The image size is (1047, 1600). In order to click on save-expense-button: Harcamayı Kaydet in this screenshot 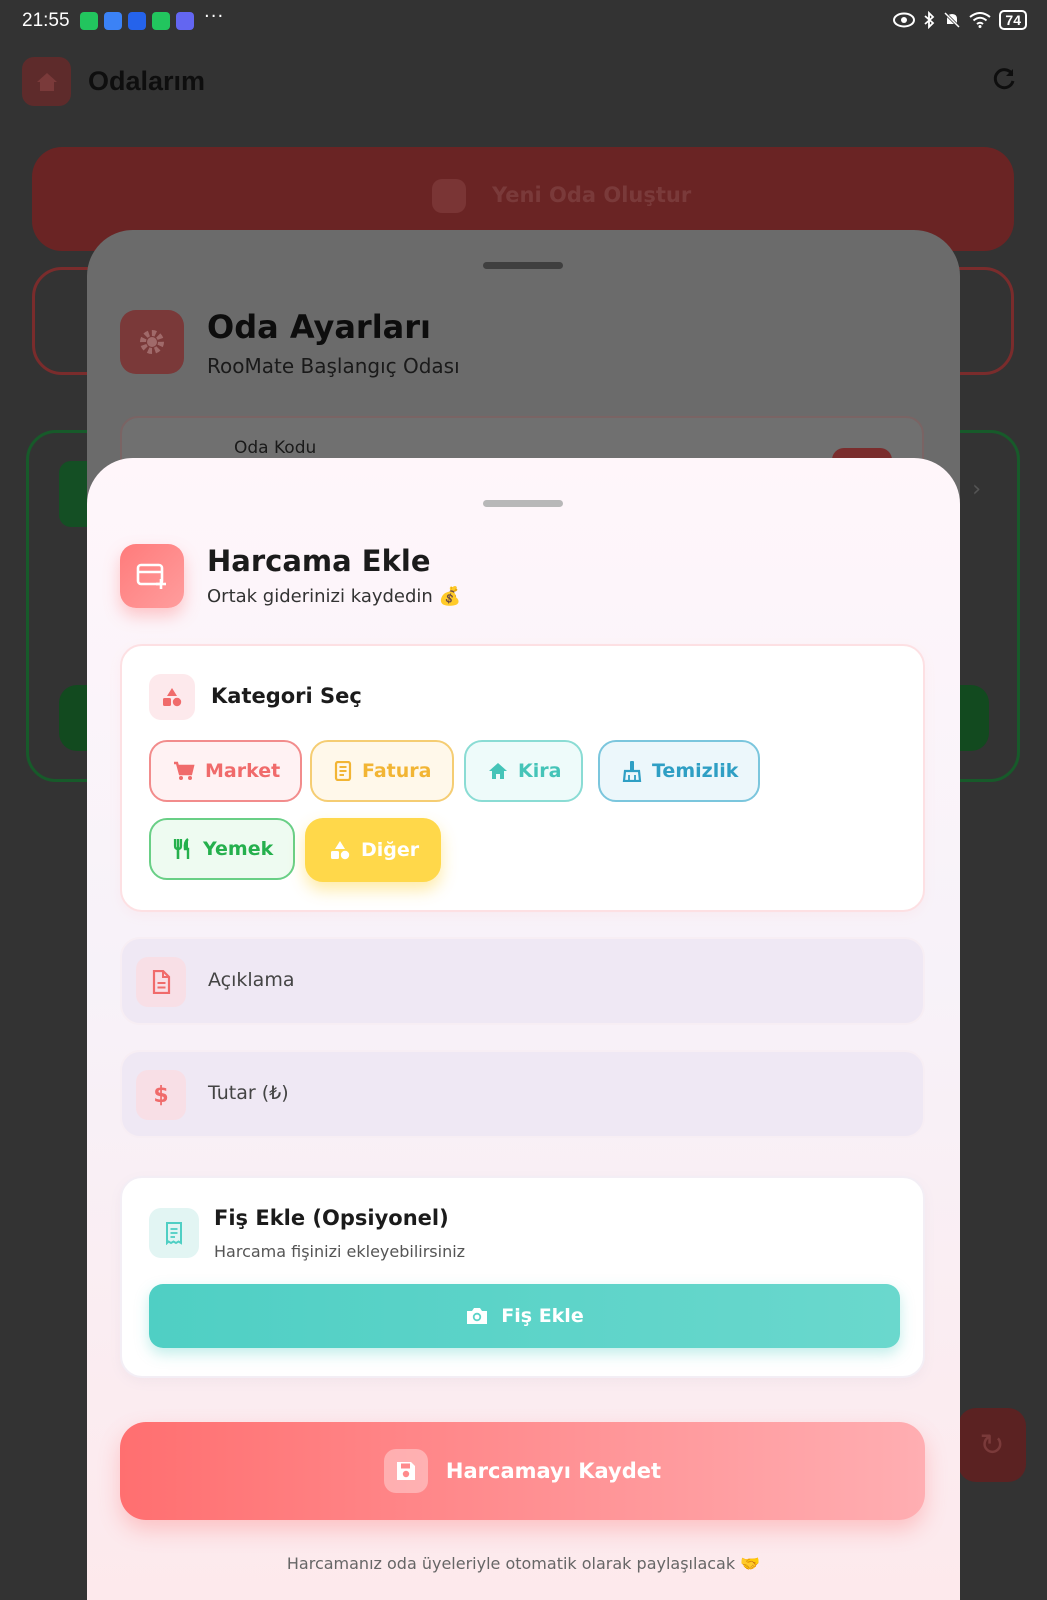, I will do `click(522, 1471)`.